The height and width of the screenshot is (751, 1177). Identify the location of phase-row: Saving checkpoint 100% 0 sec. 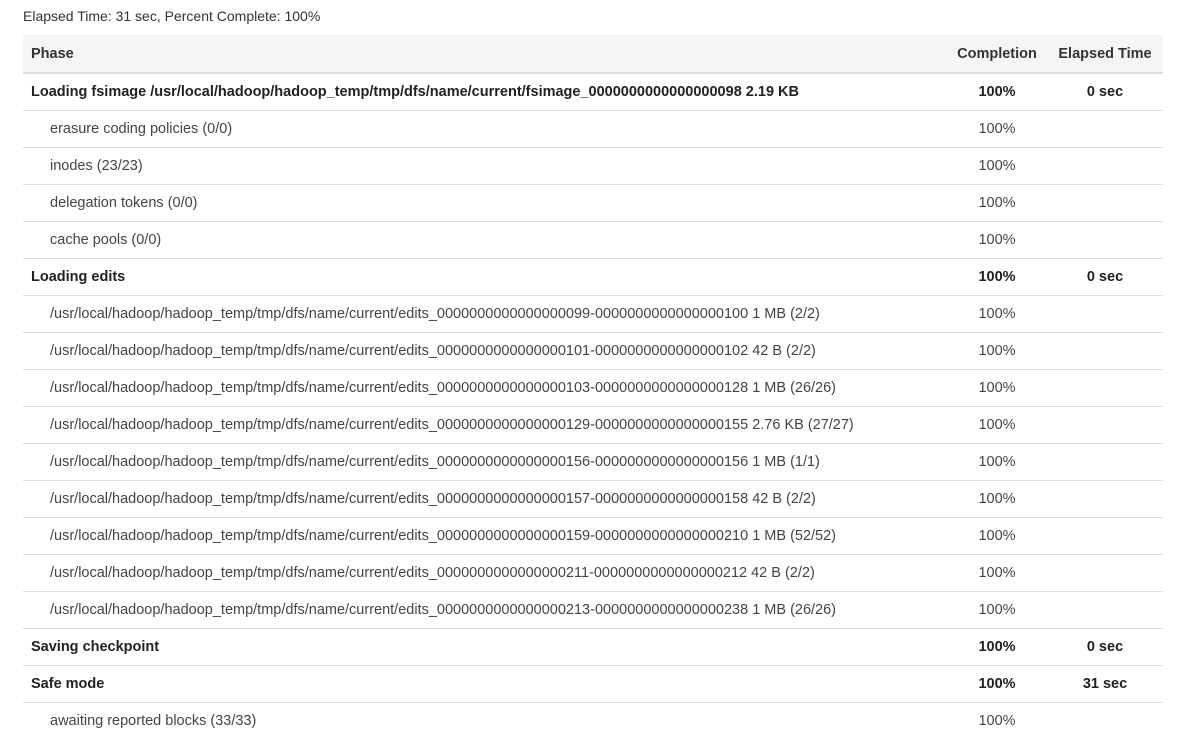
(593, 647).